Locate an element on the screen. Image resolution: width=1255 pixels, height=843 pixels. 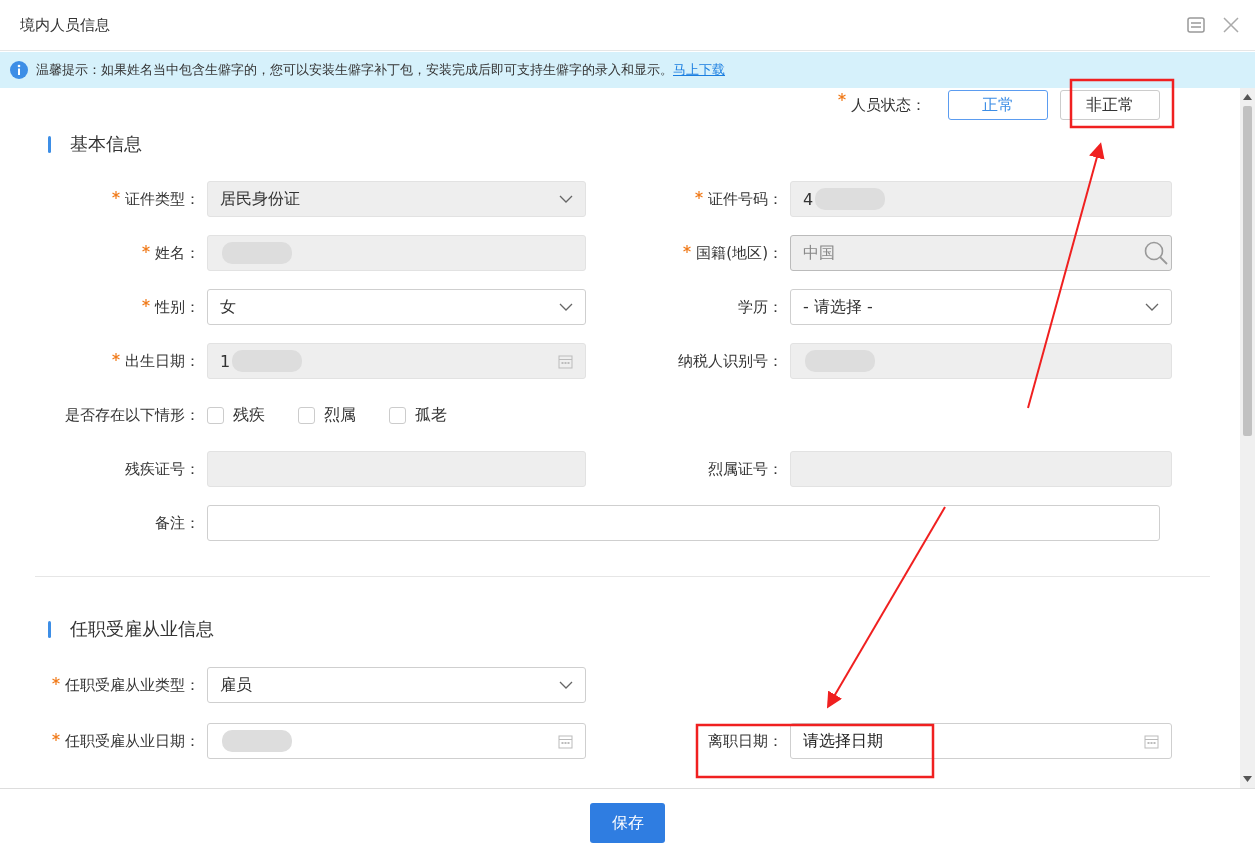
field-label: 是否存在以下情形： is located at coordinates (132, 415).